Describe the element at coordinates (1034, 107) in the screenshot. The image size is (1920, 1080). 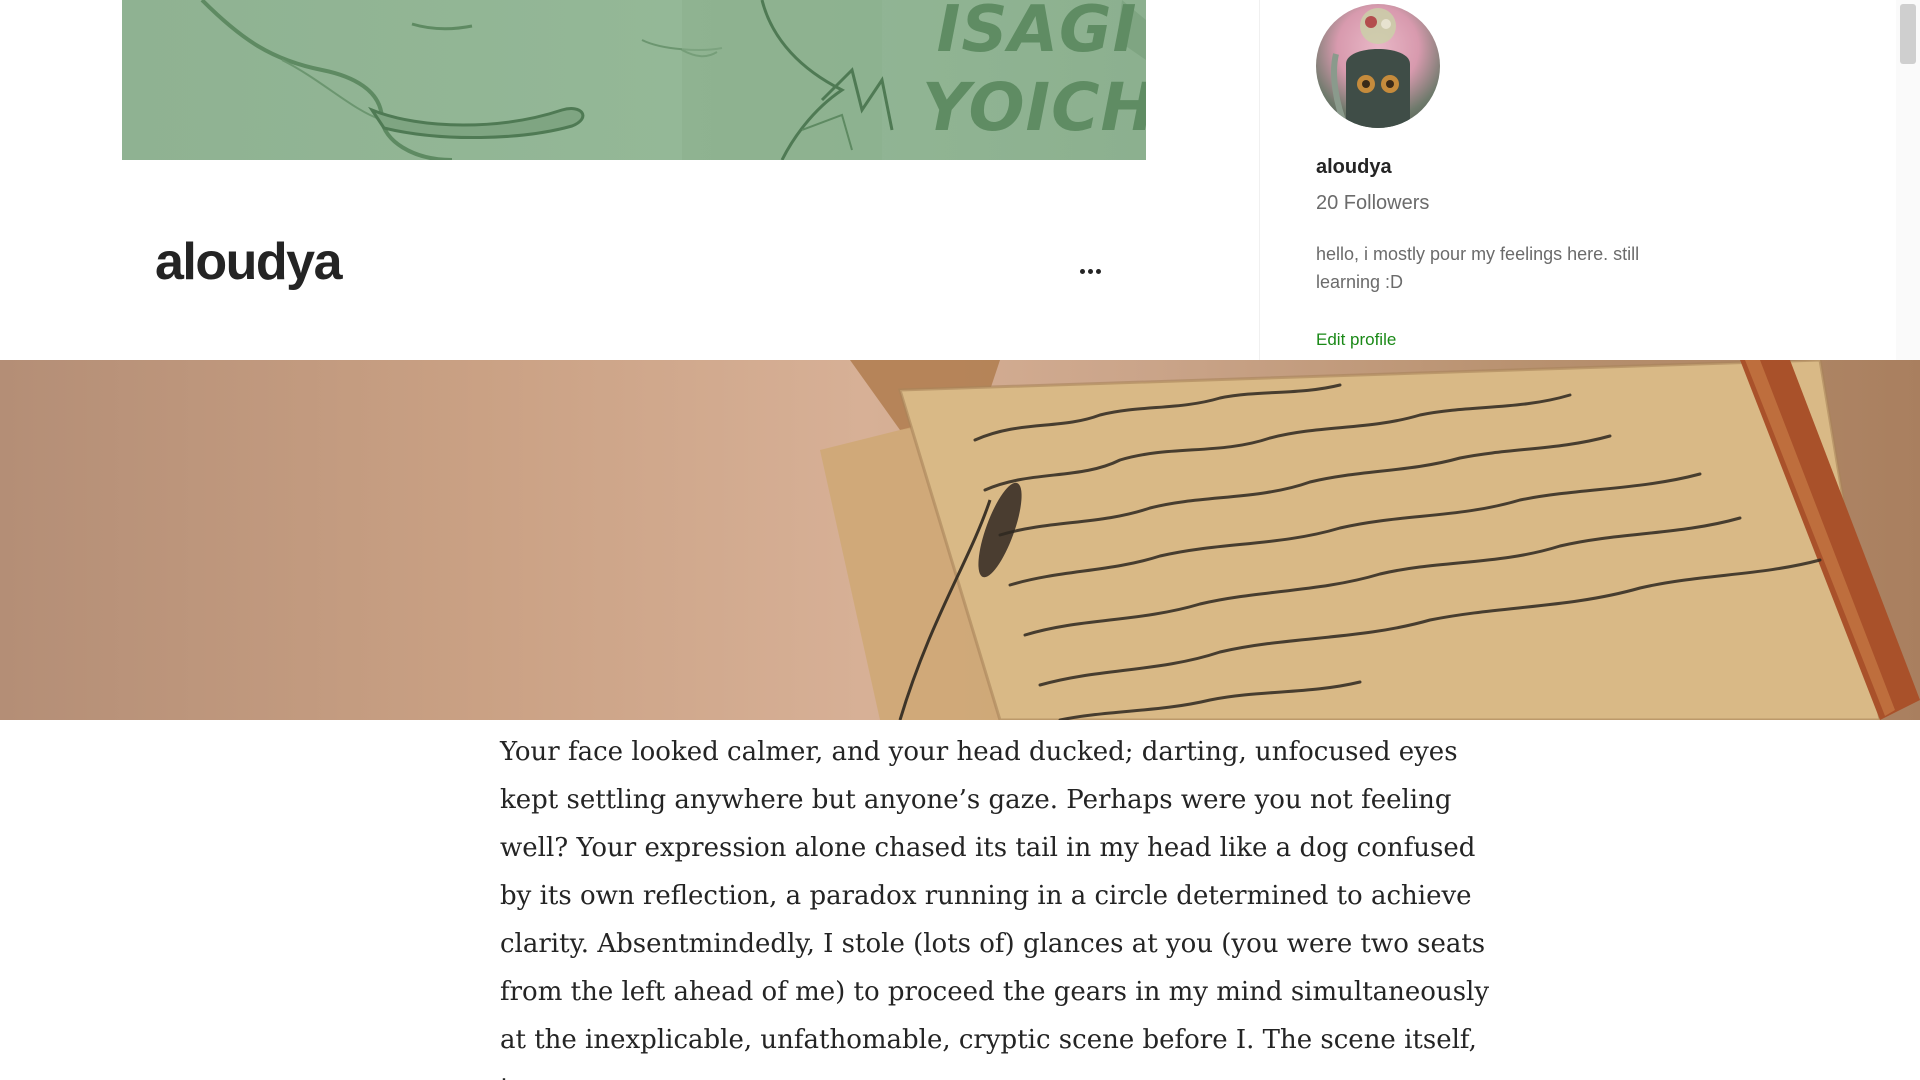
I see `banner-caption-line2: YOICHI.` at that location.